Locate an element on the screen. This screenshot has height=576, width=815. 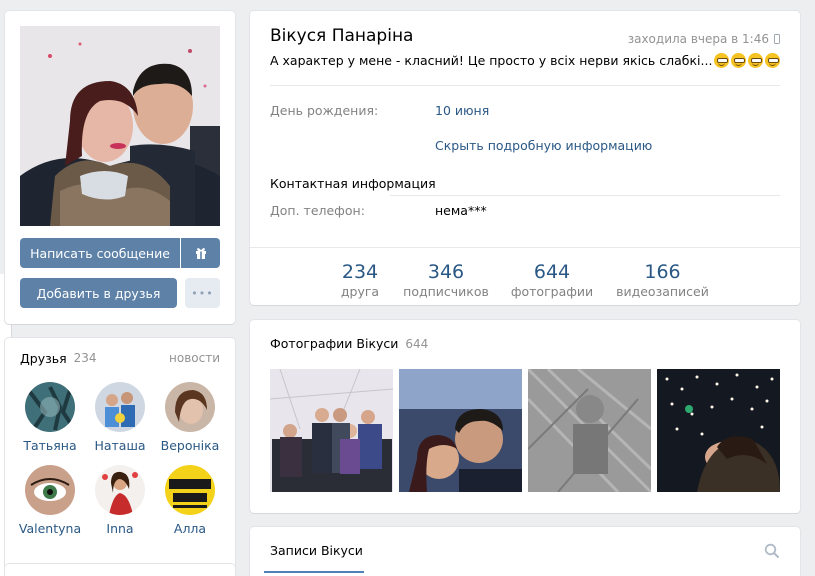
search-icon is located at coordinates (772, 551).